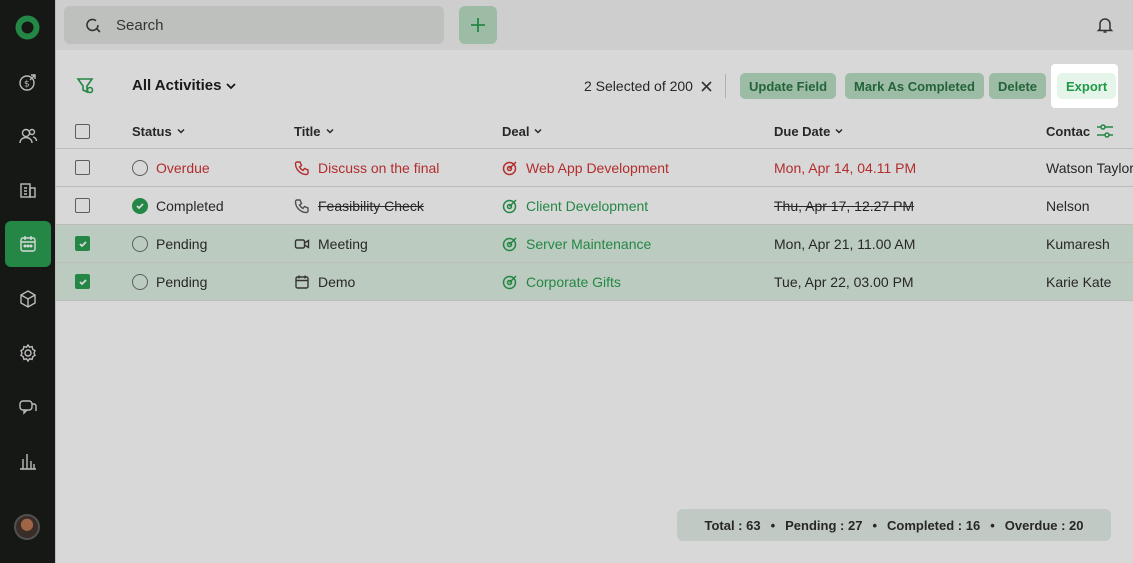 The height and width of the screenshot is (563, 1133). What do you see at coordinates (597, 168) in the screenshot?
I see `deal-link: Web App Development` at bounding box center [597, 168].